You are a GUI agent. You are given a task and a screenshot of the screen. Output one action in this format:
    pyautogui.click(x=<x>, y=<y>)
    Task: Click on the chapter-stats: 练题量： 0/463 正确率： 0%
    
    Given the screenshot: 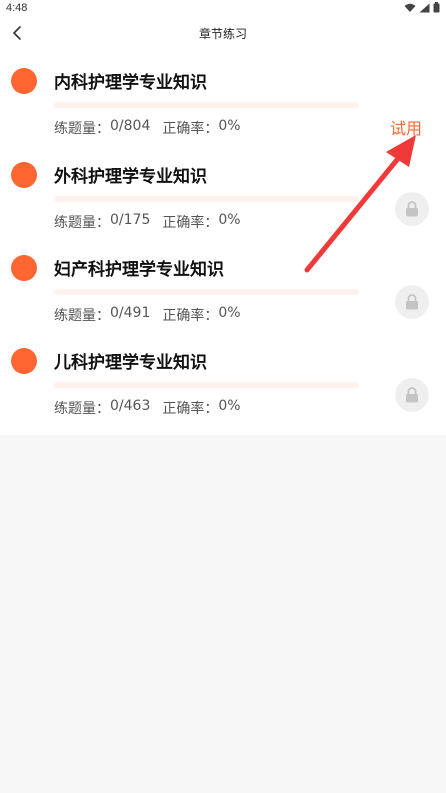 What is the action you would take?
    pyautogui.click(x=147, y=408)
    